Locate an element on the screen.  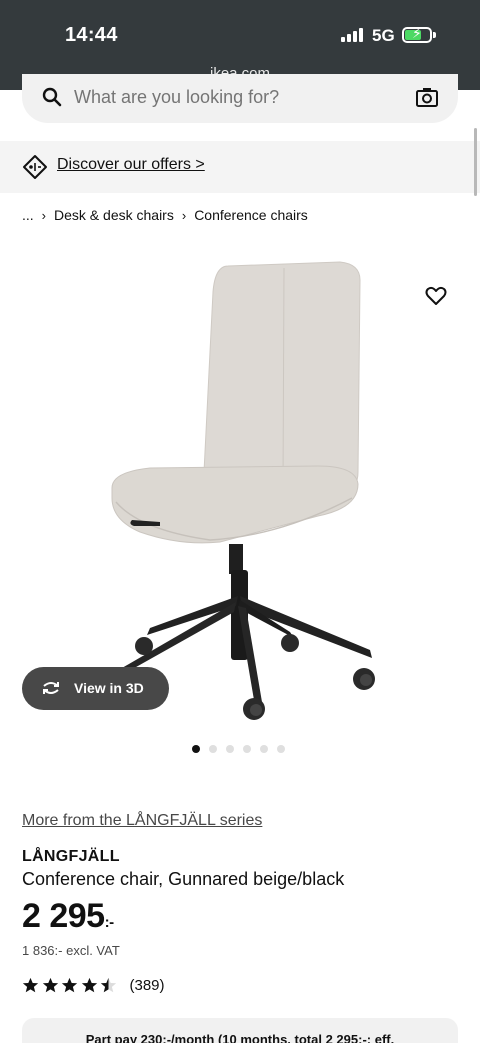
breadcrumb-item-desk-chairs: Desk & desk chairs is located at coordinates (114, 215).